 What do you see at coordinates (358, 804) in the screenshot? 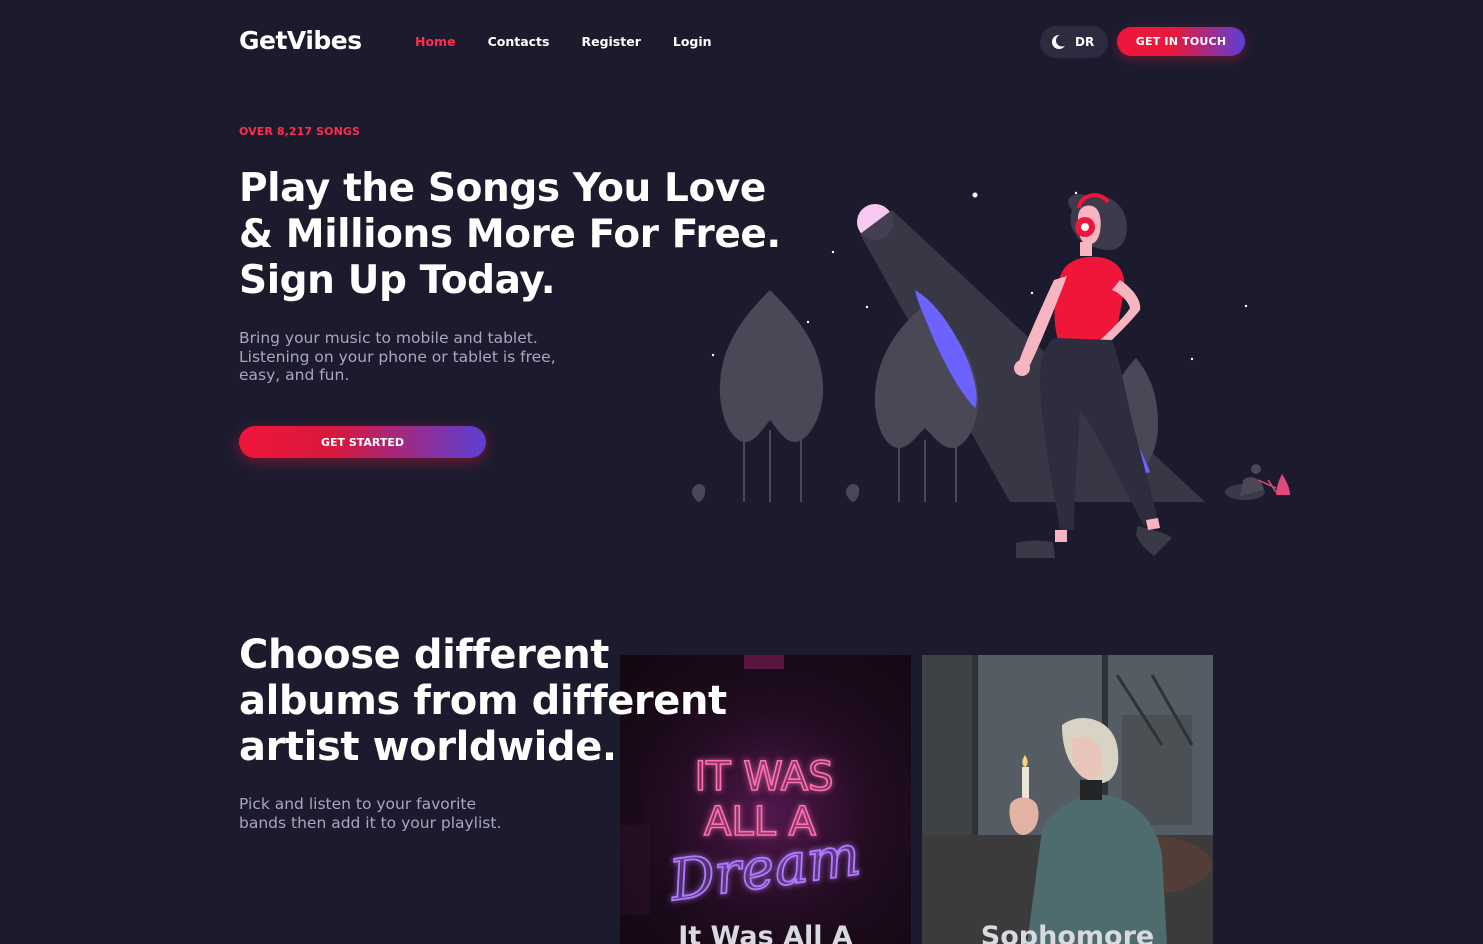
I see `albums-subtitle-line: Pick and listen to your favorite` at bounding box center [358, 804].